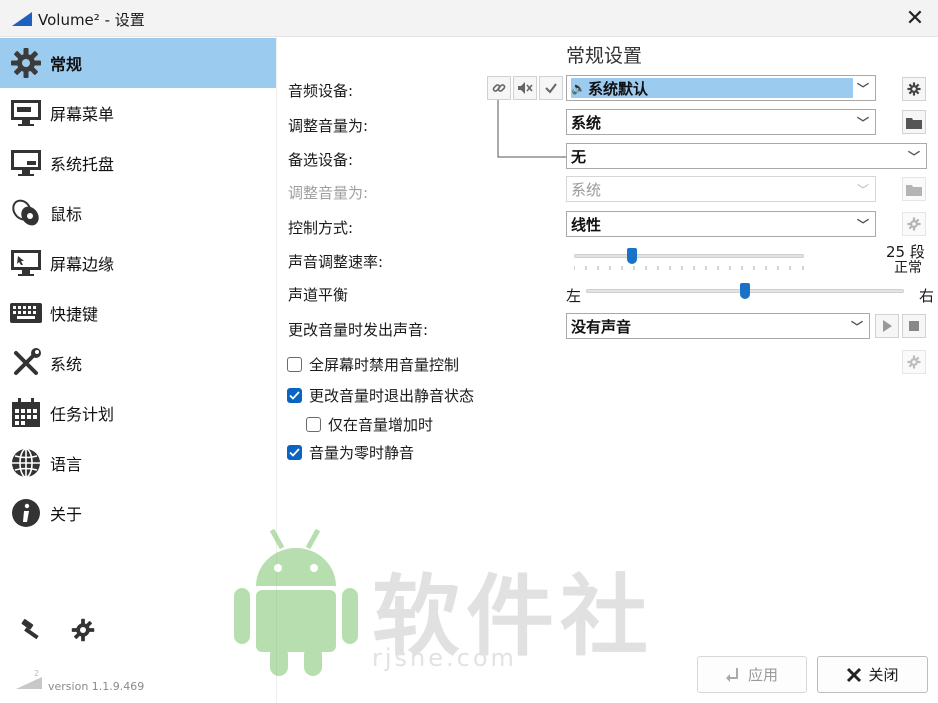 The height and width of the screenshot is (703, 938). Describe the element at coordinates (321, 91) in the screenshot. I see `audio-device-label: 音频设备:` at that location.